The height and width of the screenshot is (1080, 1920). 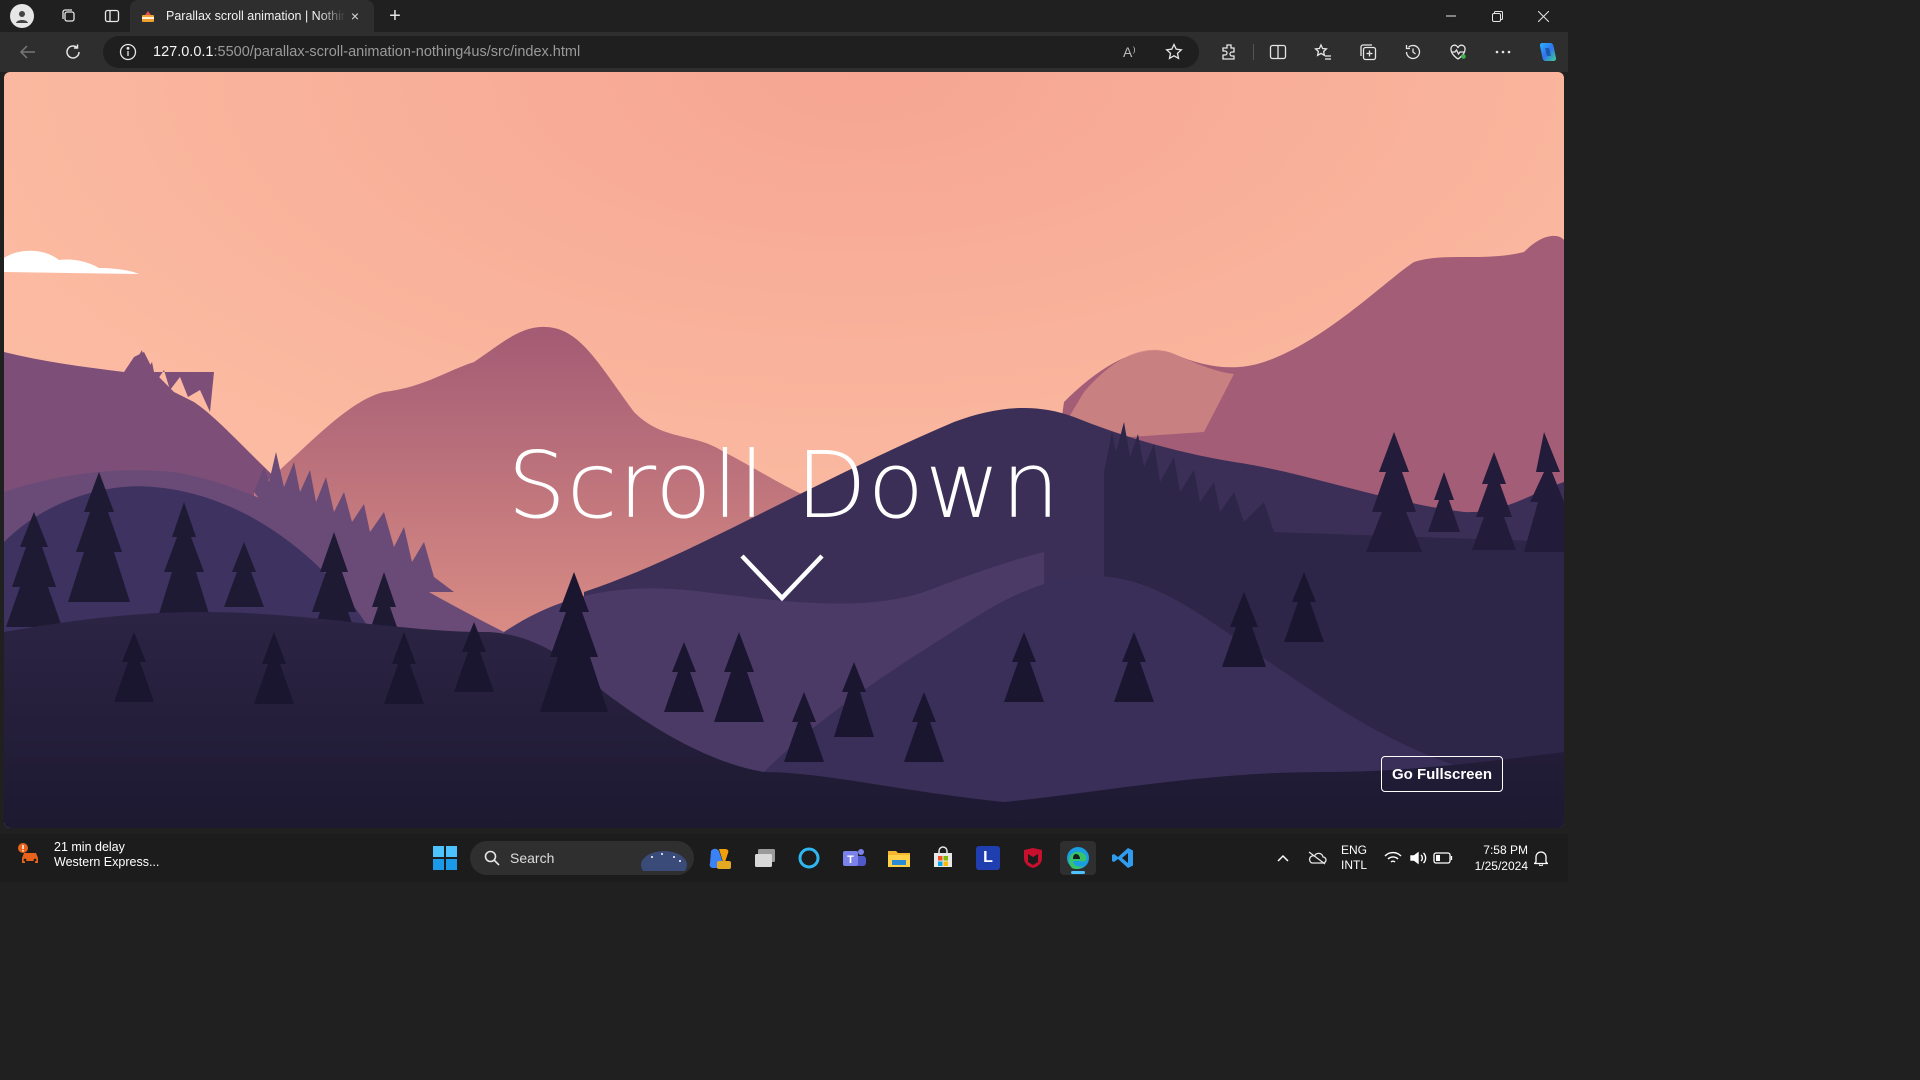 I want to click on browser-essentials-icon, so click(x=1458, y=52).